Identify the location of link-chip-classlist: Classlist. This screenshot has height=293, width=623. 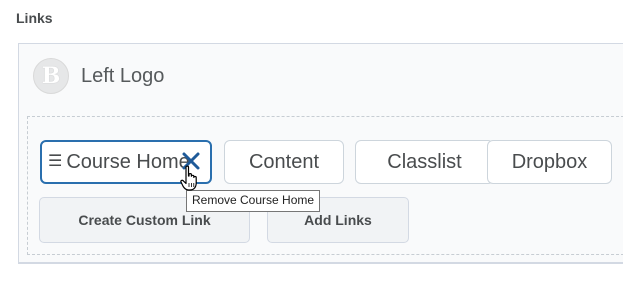
(424, 162).